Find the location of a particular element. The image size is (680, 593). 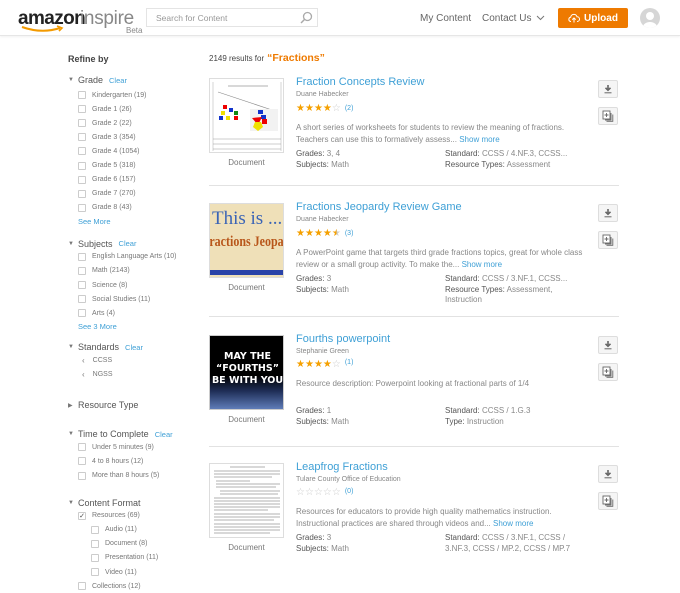

format-sub-option: Document (8) is located at coordinates (135, 544).